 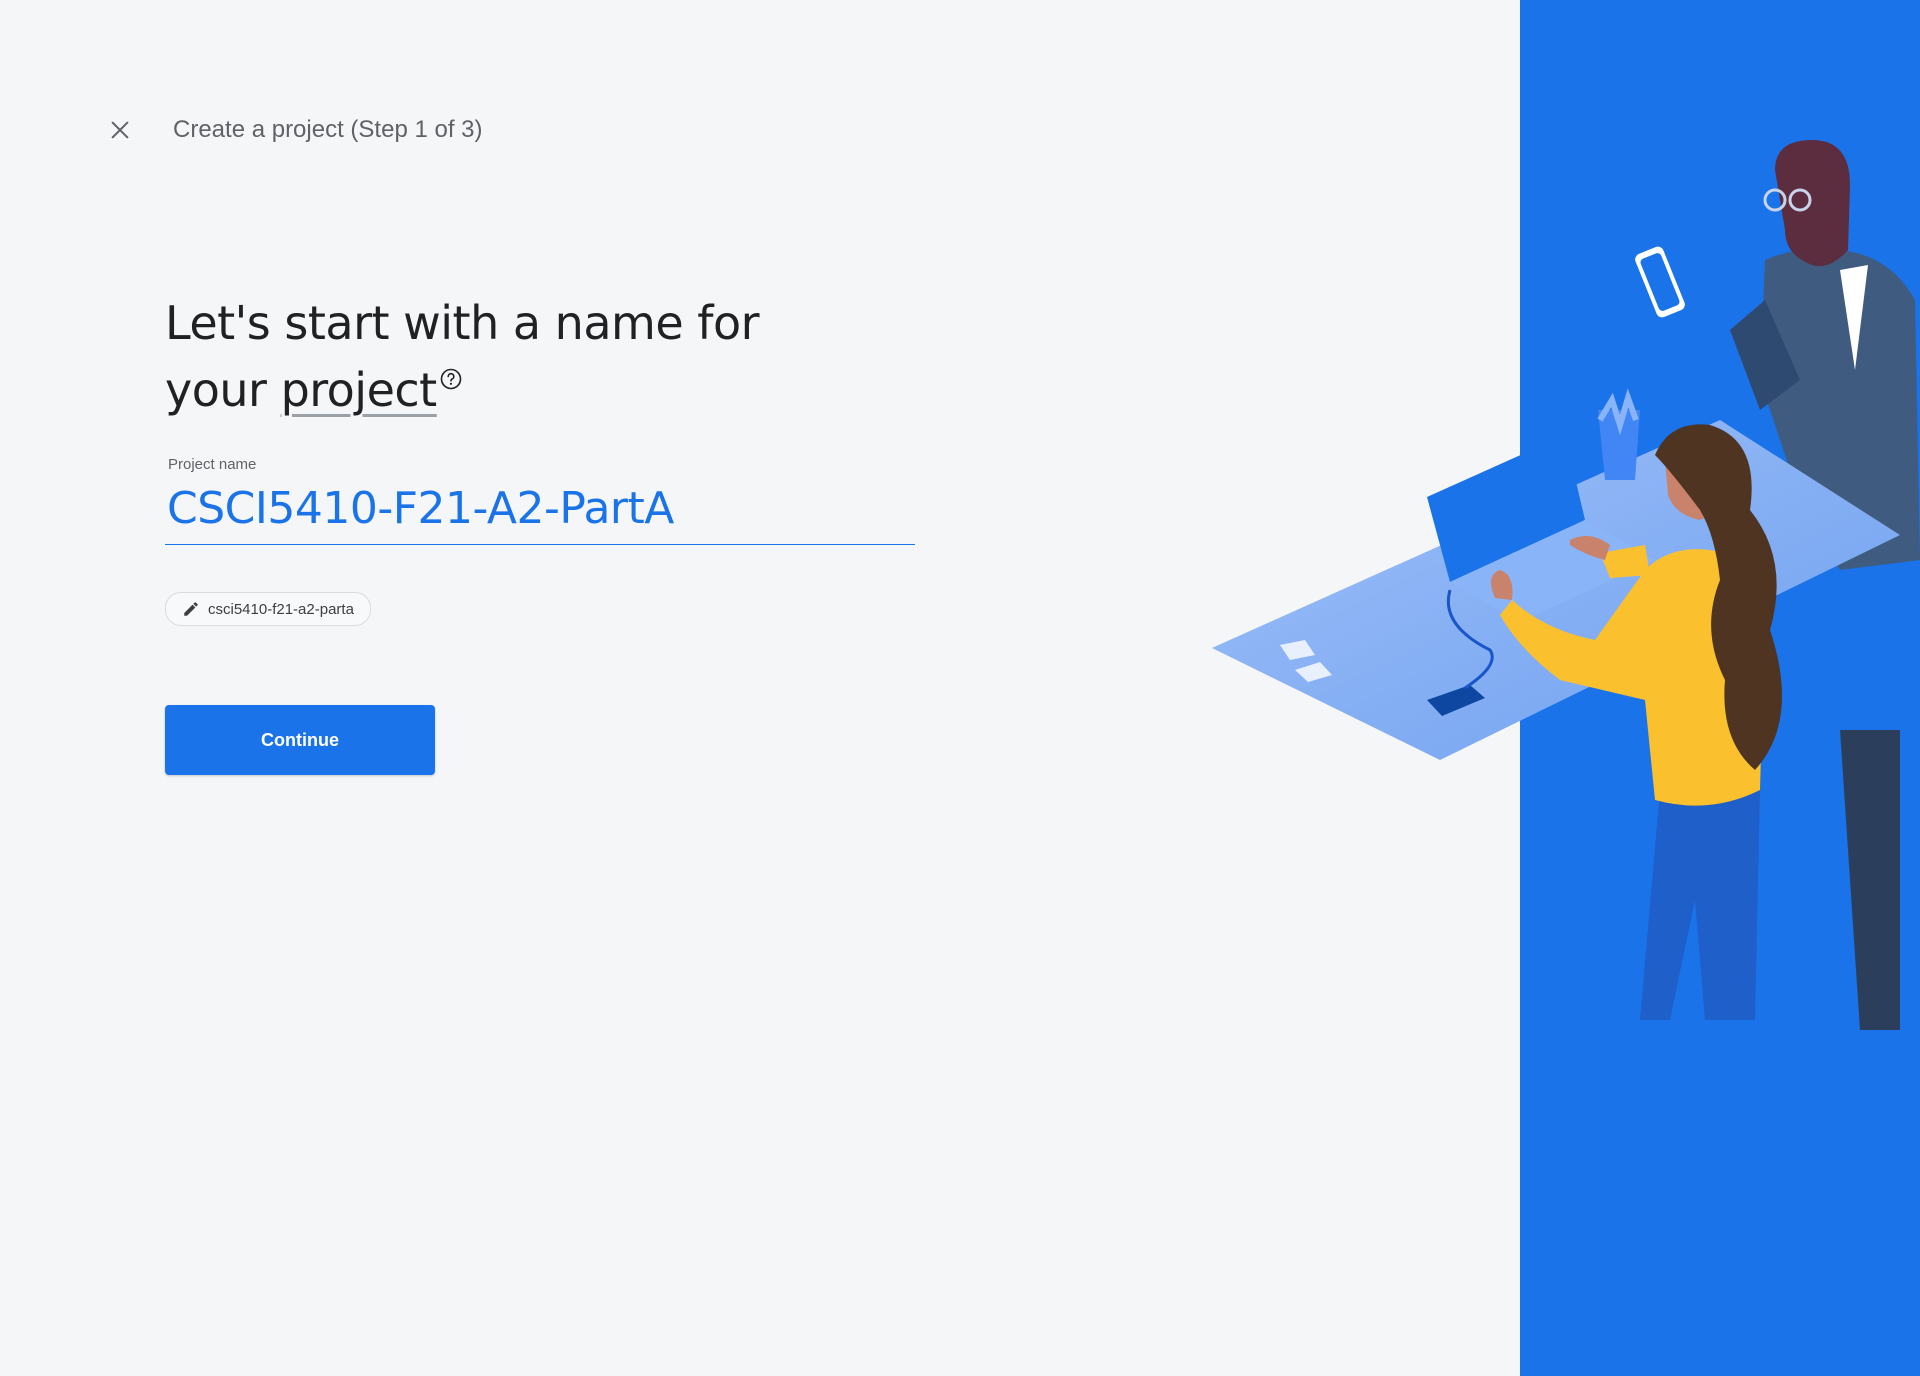 I want to click on help-icon, so click(x=451, y=379).